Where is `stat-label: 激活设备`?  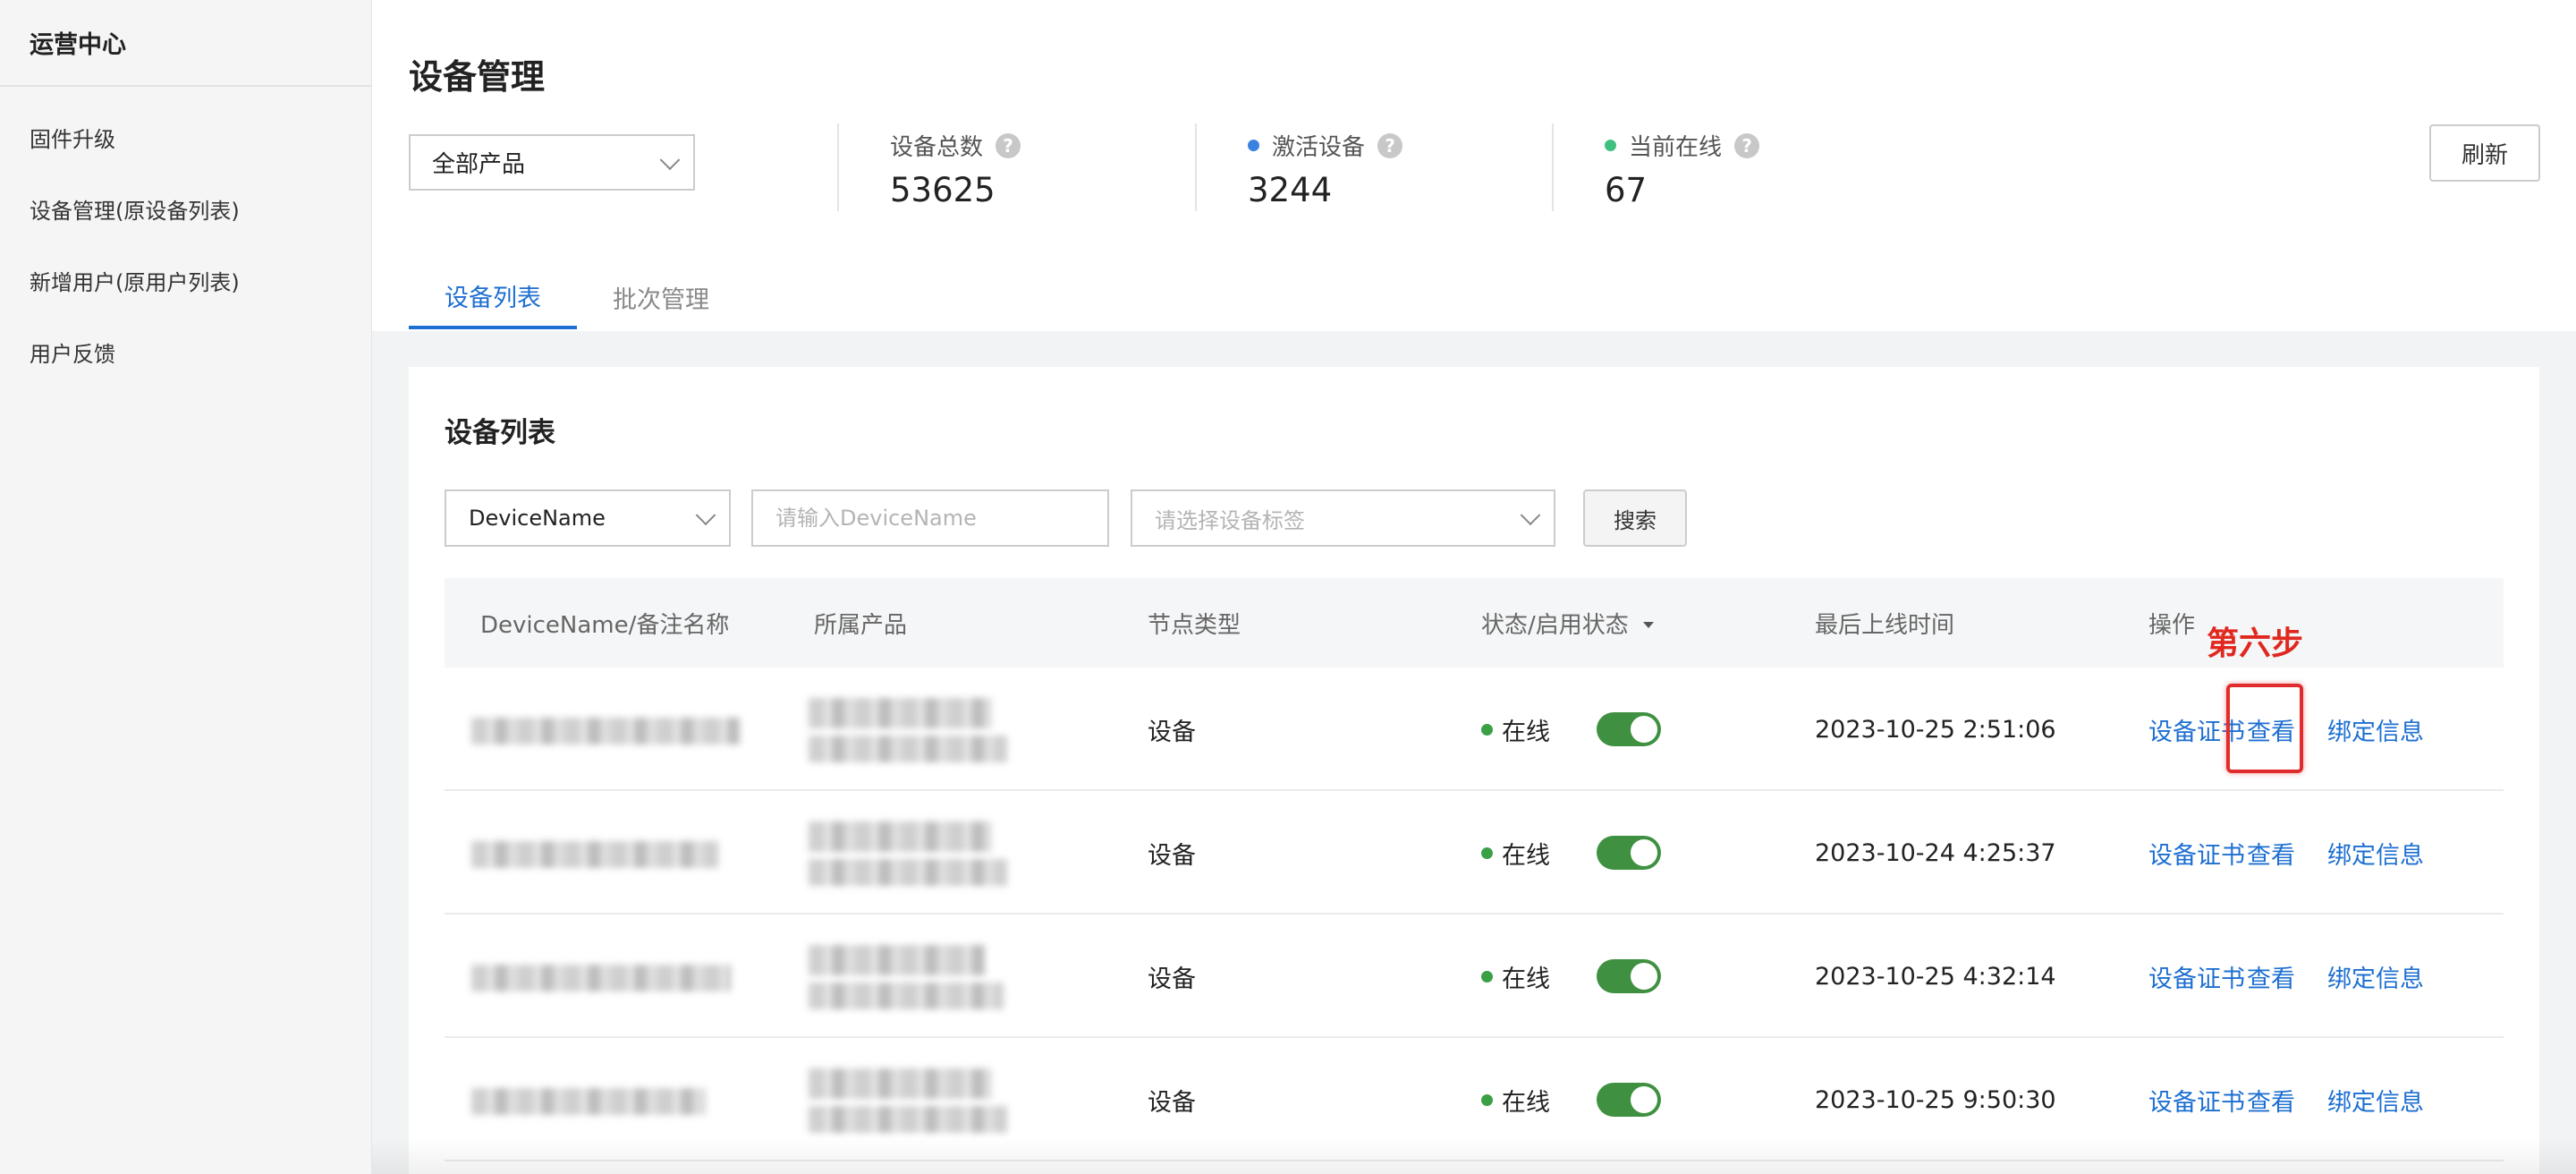 stat-label: 激活设备 is located at coordinates (1319, 147).